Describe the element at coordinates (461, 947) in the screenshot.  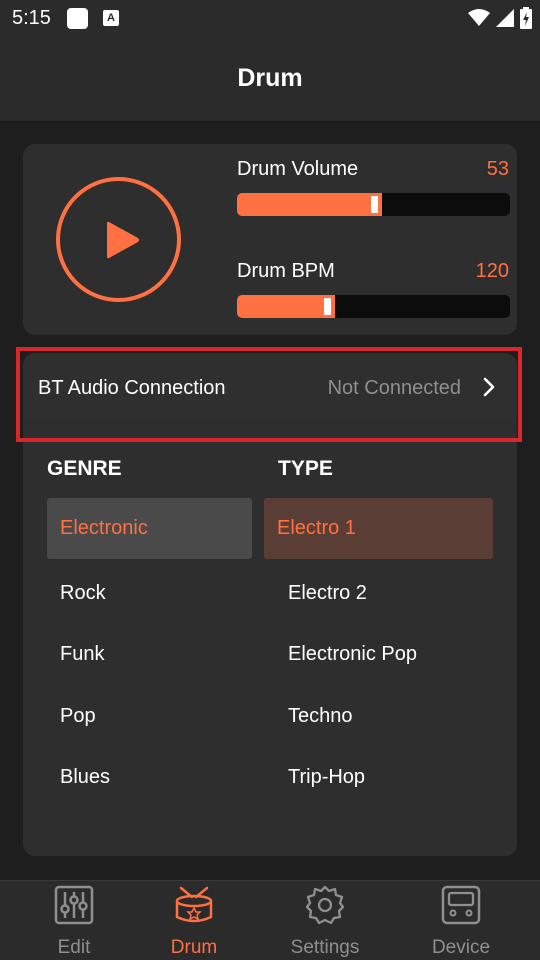
I see `nav-label-device: Device` at that location.